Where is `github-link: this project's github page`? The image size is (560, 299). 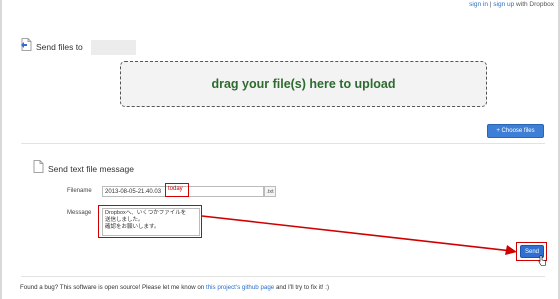
github-link: this project's github page is located at coordinates (240, 287).